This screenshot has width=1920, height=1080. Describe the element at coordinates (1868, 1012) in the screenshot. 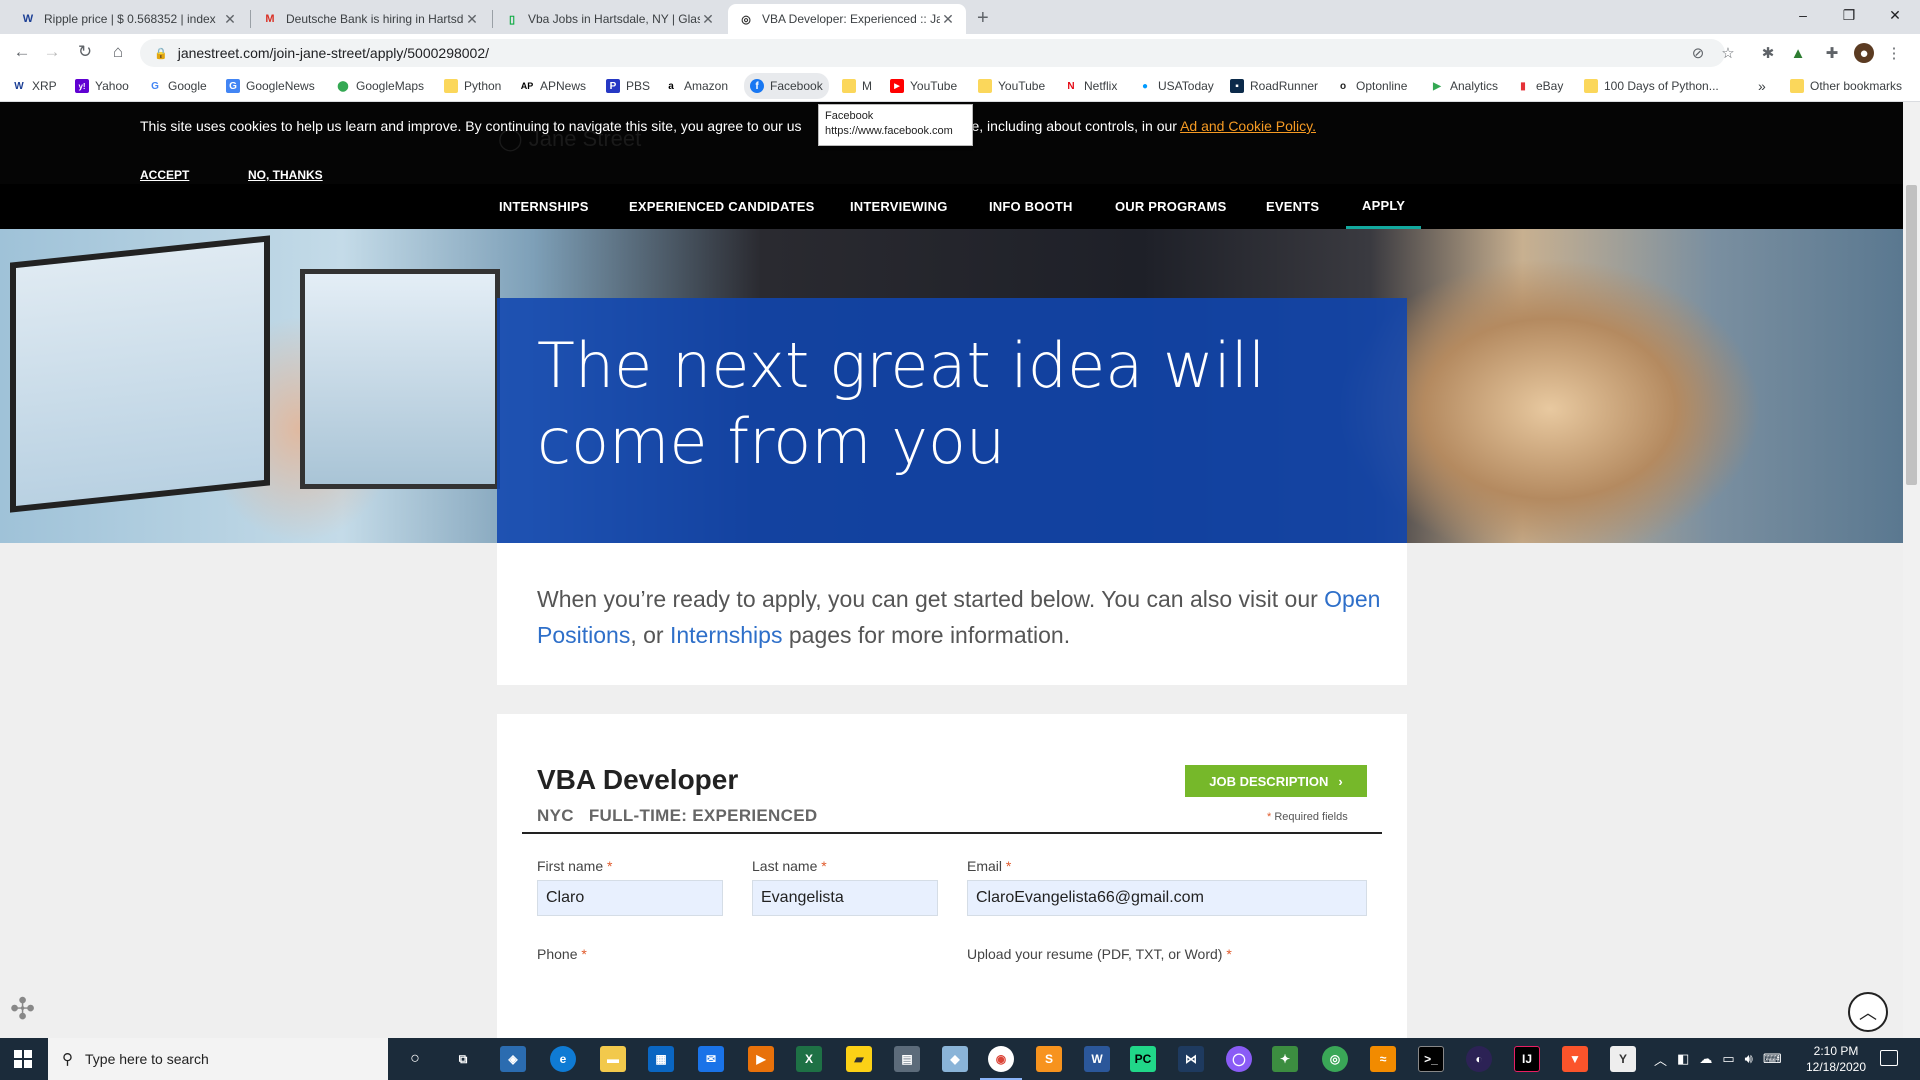

I see `scroll-to-top-button: ︿` at that location.